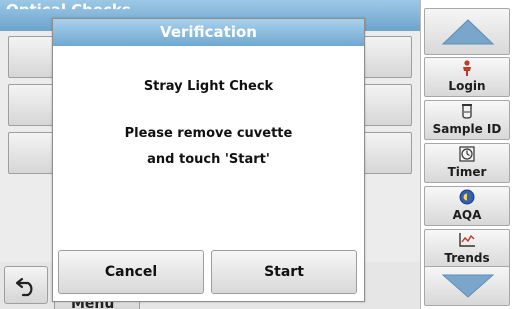 The height and width of the screenshot is (309, 512). What do you see at coordinates (131, 272) in the screenshot?
I see `cancel-button: Cancel` at bounding box center [131, 272].